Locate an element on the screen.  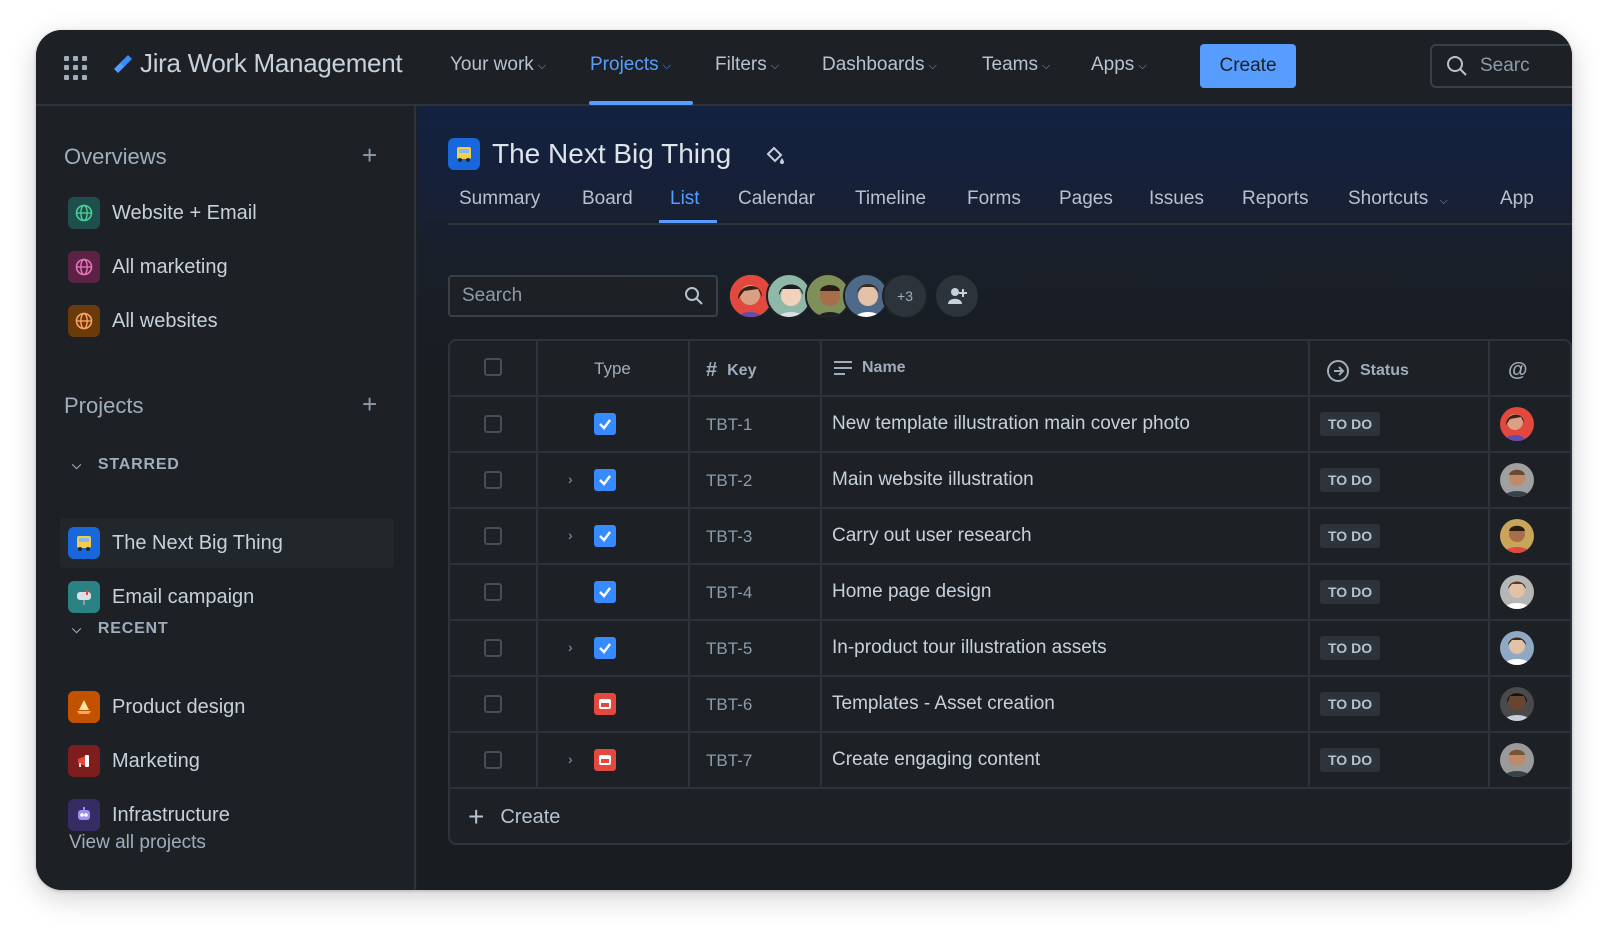
issue-key: TBT-3 is located at coordinates (729, 537).